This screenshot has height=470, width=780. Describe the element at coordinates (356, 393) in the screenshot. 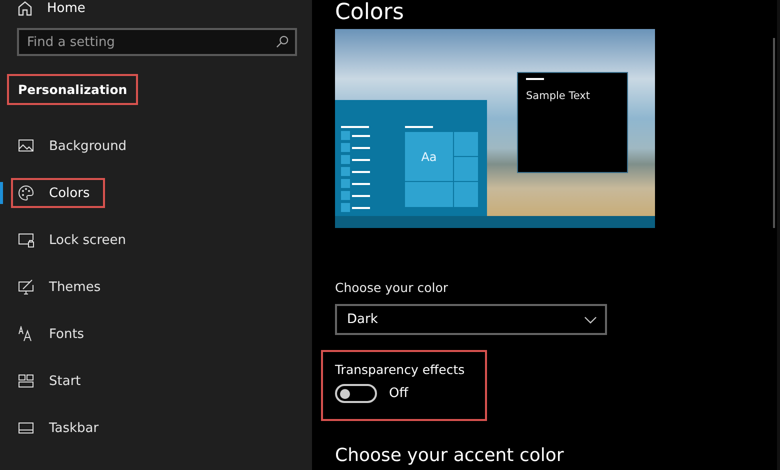

I see `toggle-switch` at that location.